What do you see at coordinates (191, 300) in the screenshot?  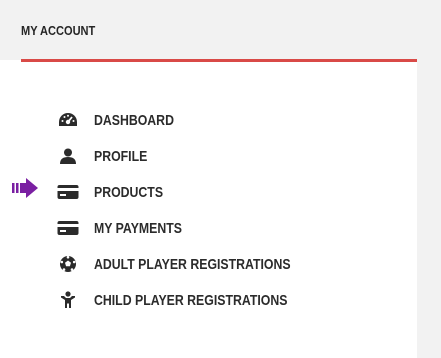 I see `menu-item-label: CHILD PLAYER REGISTRATIONS` at bounding box center [191, 300].